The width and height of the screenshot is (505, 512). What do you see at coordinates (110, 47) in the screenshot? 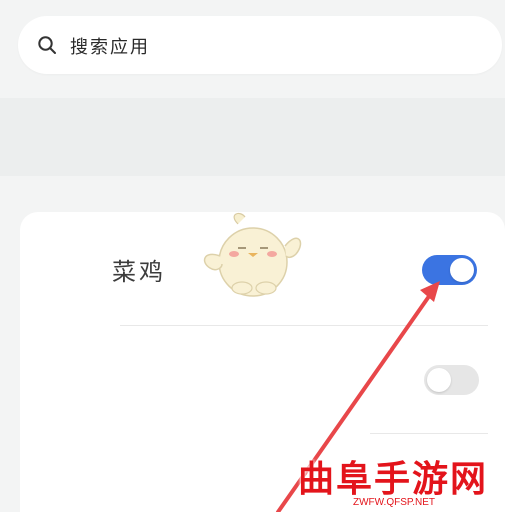
I see `search-placeholder: 搜索应用` at bounding box center [110, 47].